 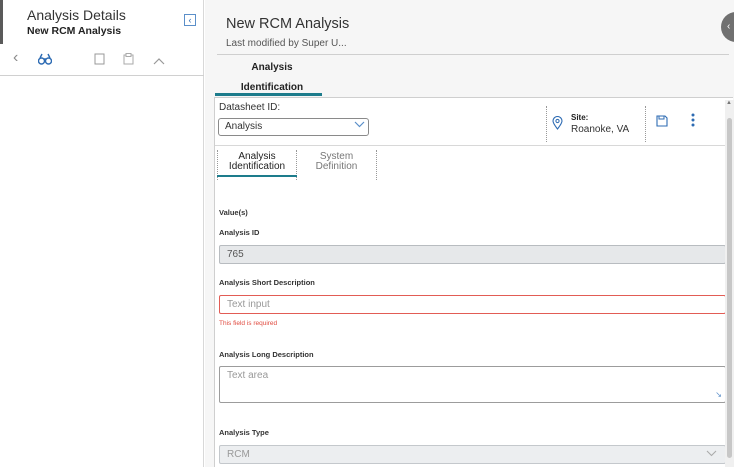 I want to click on values-heading: Value(s), so click(x=233, y=212).